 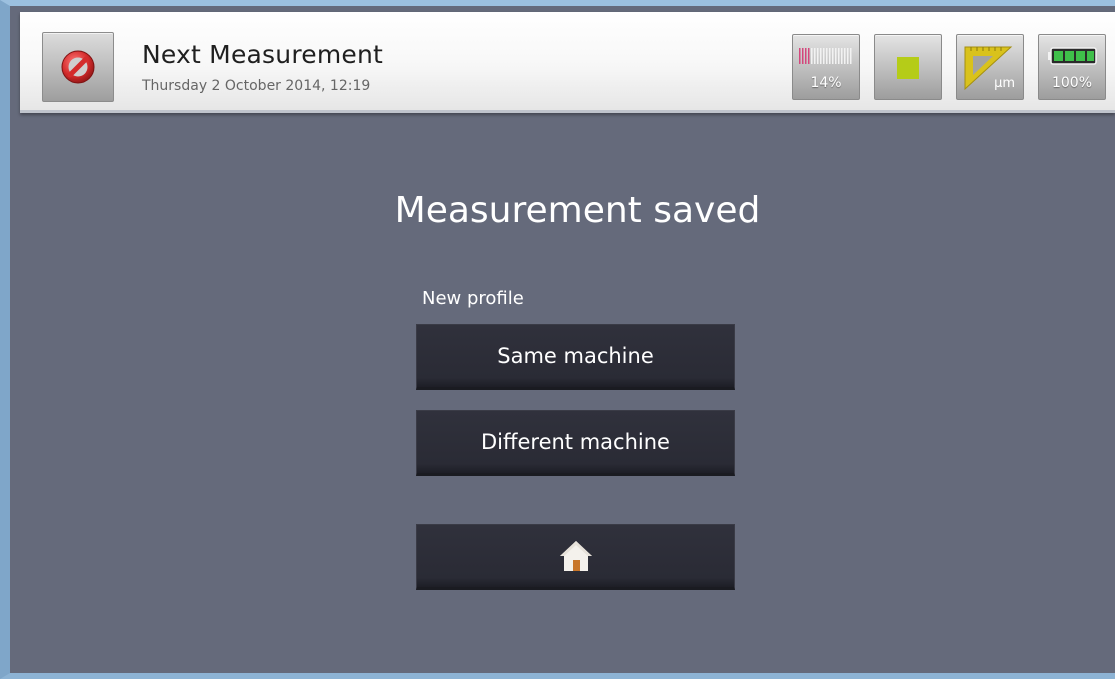 I want to click on square-stop-icon, so click(x=908, y=68).